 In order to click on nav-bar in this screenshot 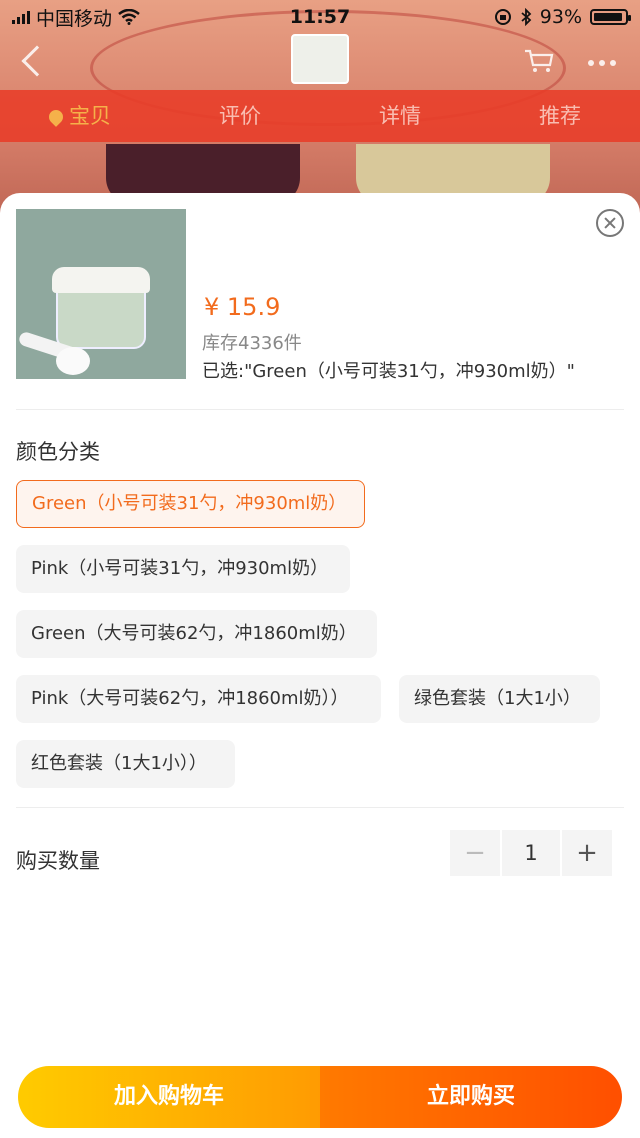, I will do `click(320, 62)`.